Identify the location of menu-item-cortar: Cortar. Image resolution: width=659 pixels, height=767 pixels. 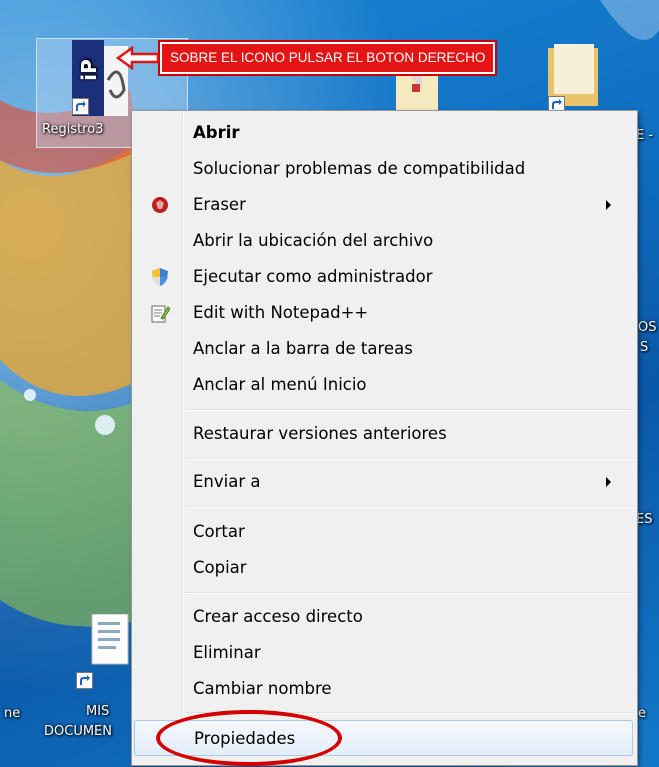
(383, 532).